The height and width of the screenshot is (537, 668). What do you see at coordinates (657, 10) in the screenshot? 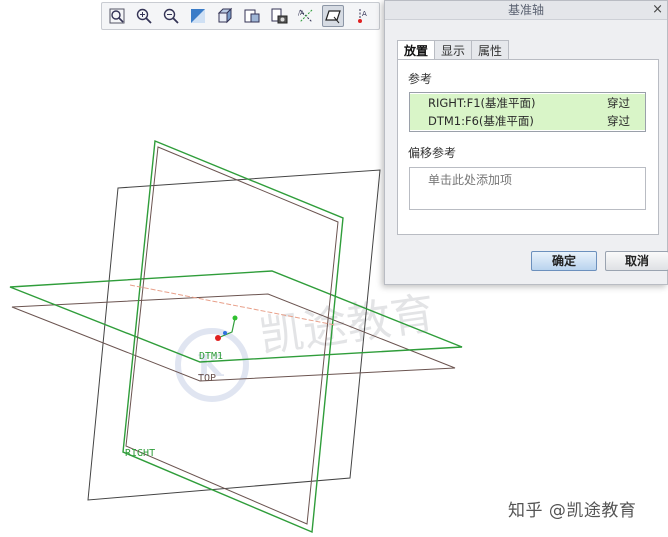
I see `close-icon: ×` at bounding box center [657, 10].